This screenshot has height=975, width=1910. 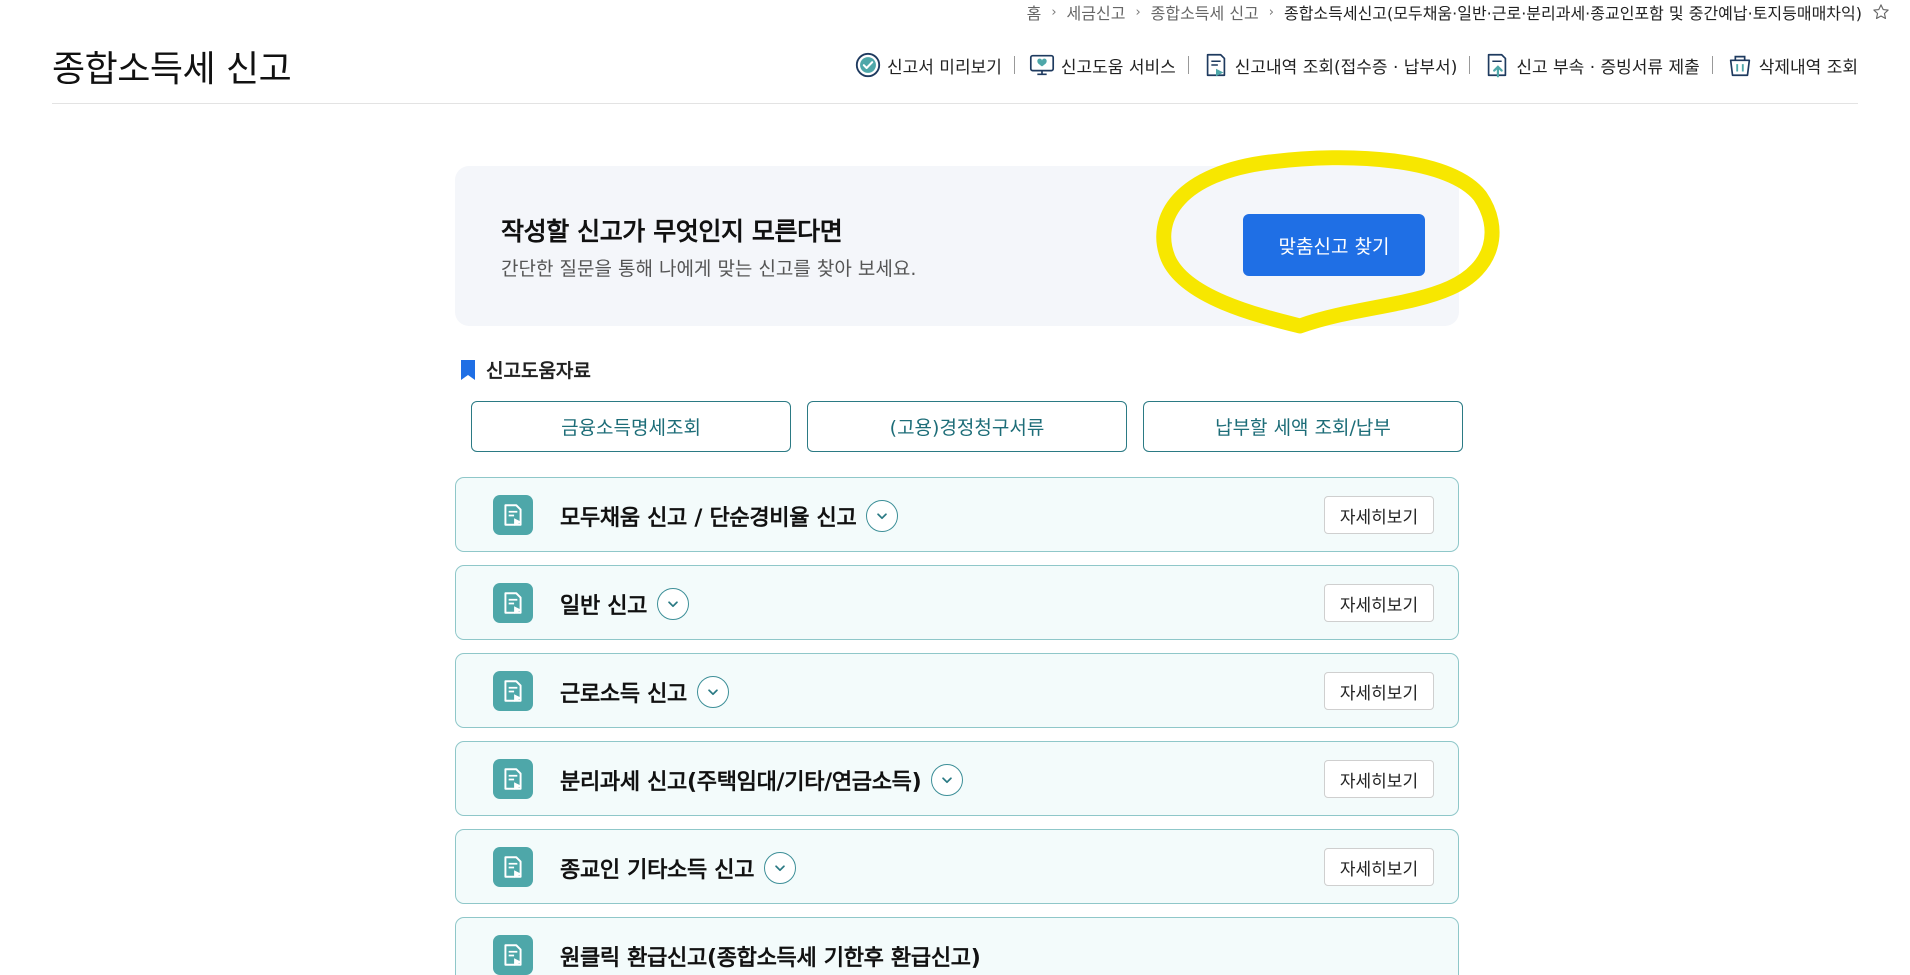 What do you see at coordinates (1881, 12) in the screenshot?
I see `favorite-star-icon` at bounding box center [1881, 12].